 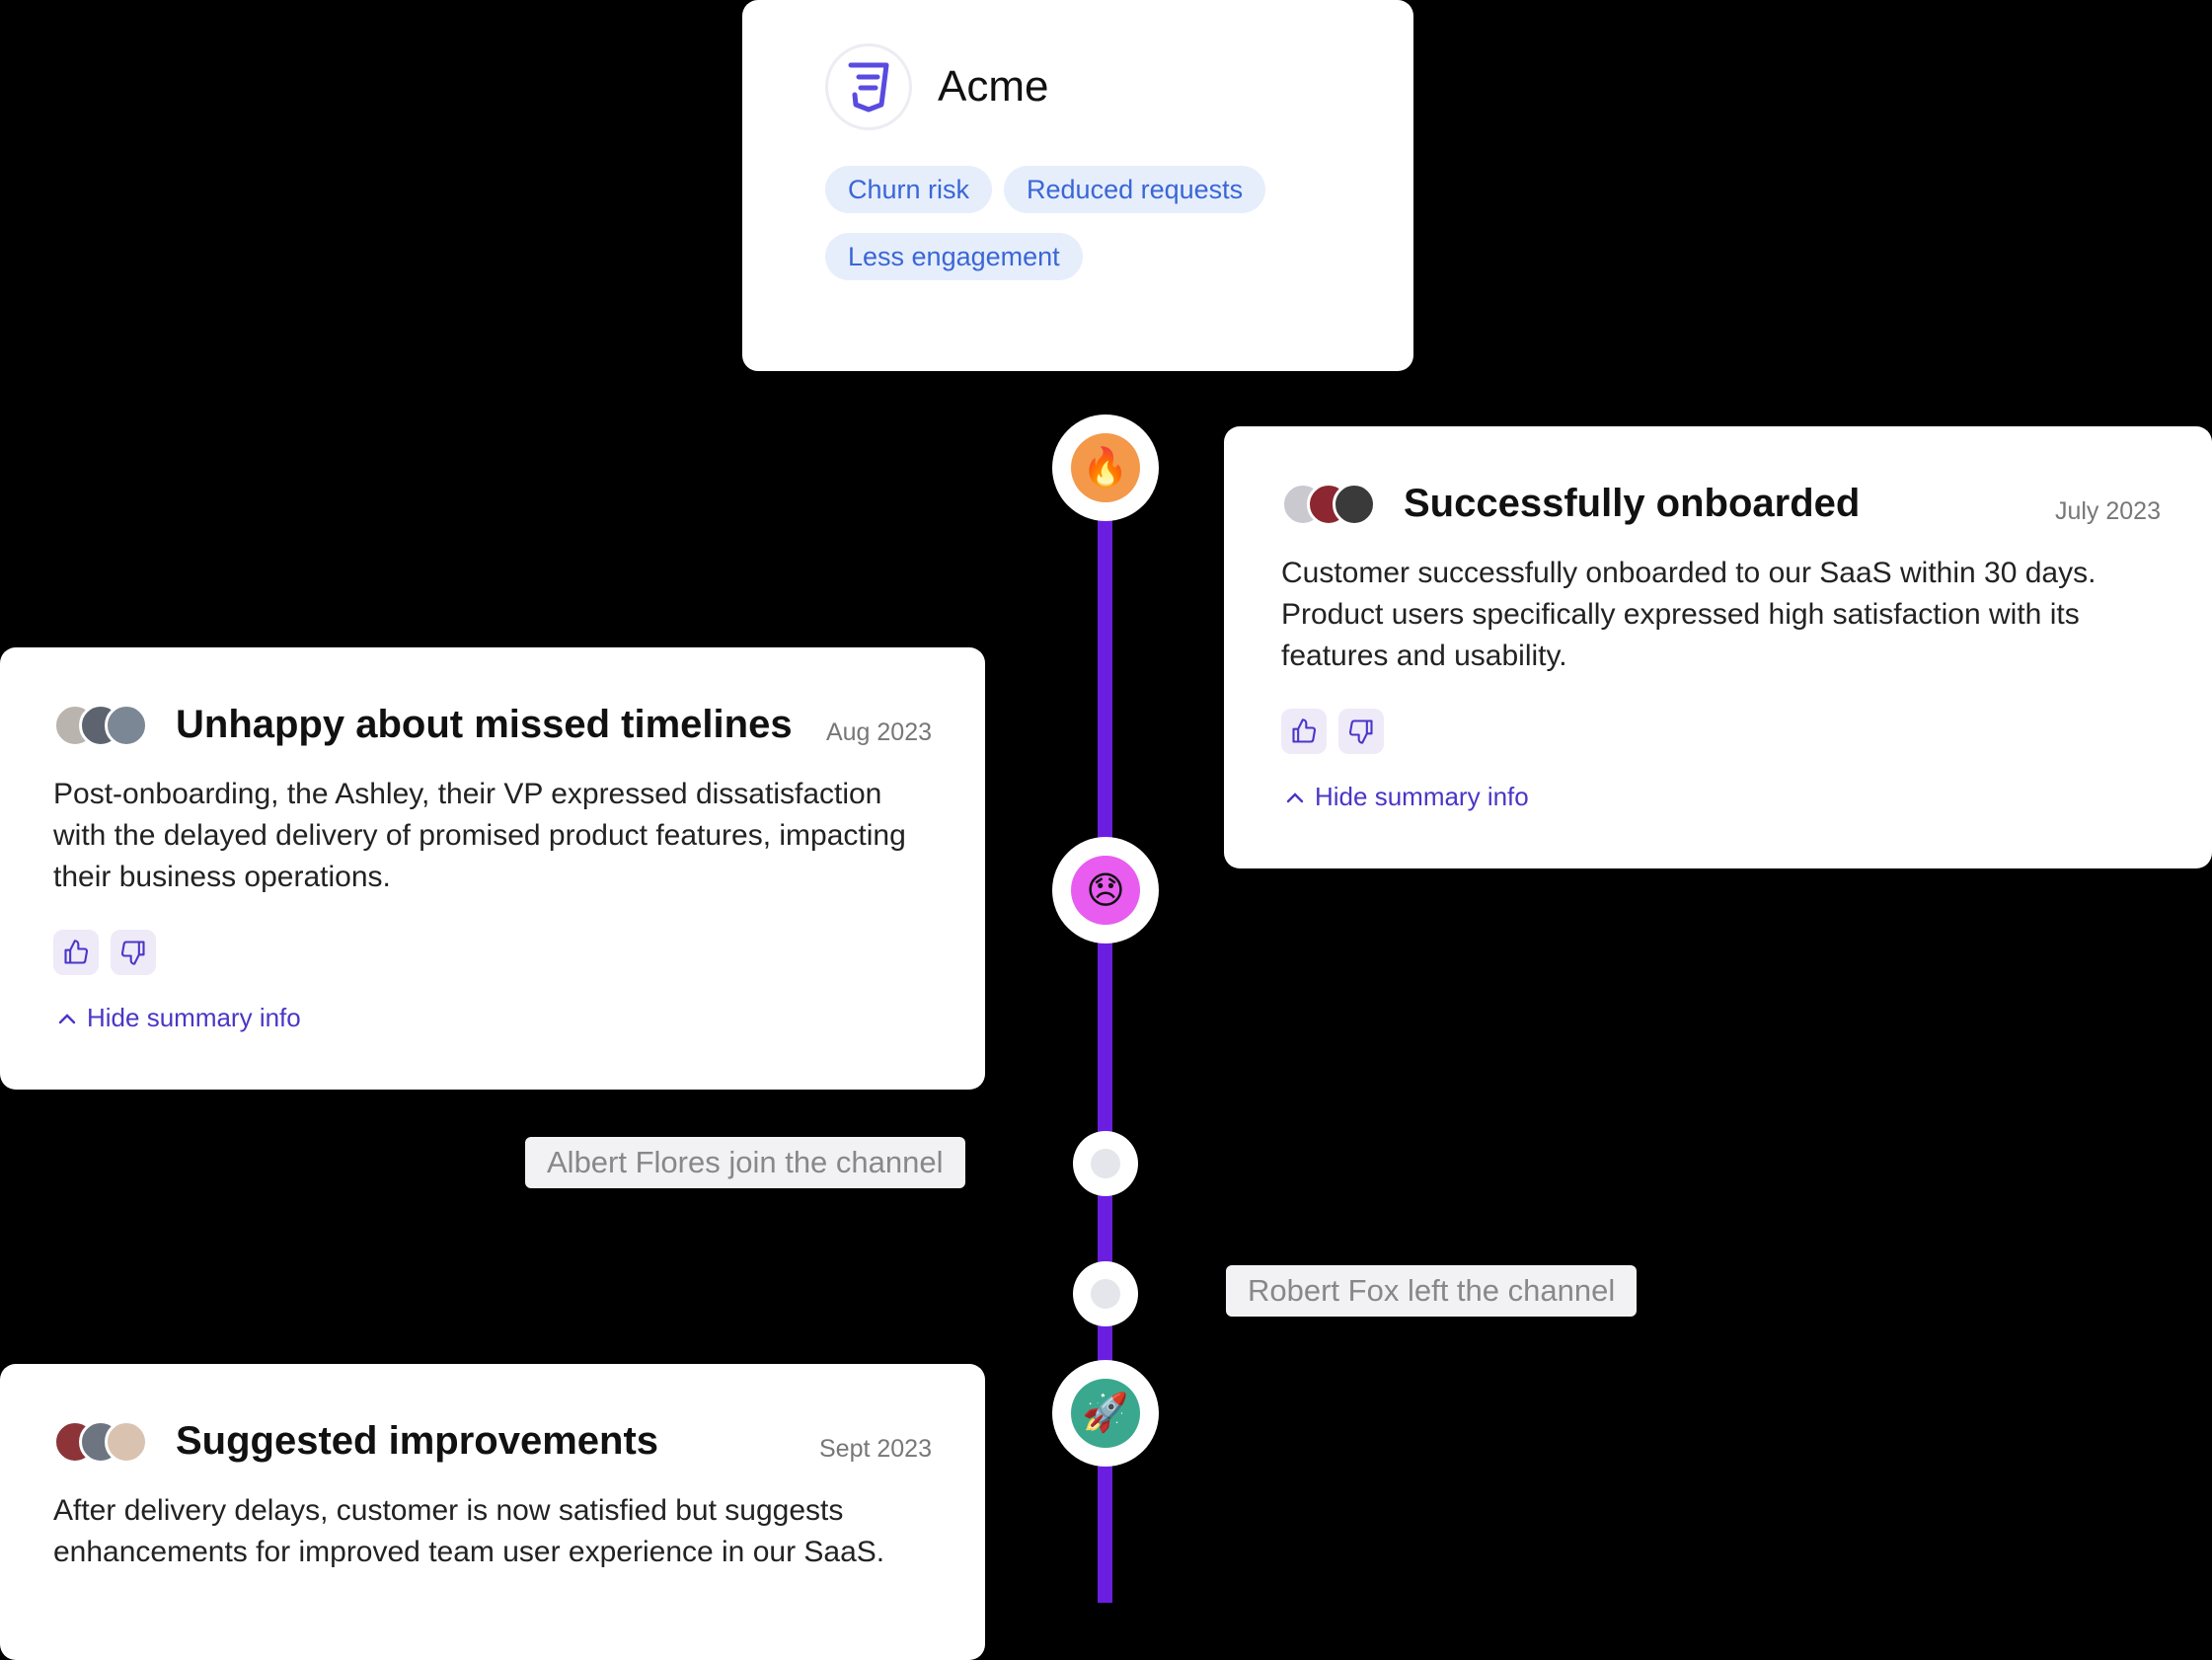 What do you see at coordinates (1135, 190) in the screenshot?
I see `tag-reduced-requests: Reduced requests` at bounding box center [1135, 190].